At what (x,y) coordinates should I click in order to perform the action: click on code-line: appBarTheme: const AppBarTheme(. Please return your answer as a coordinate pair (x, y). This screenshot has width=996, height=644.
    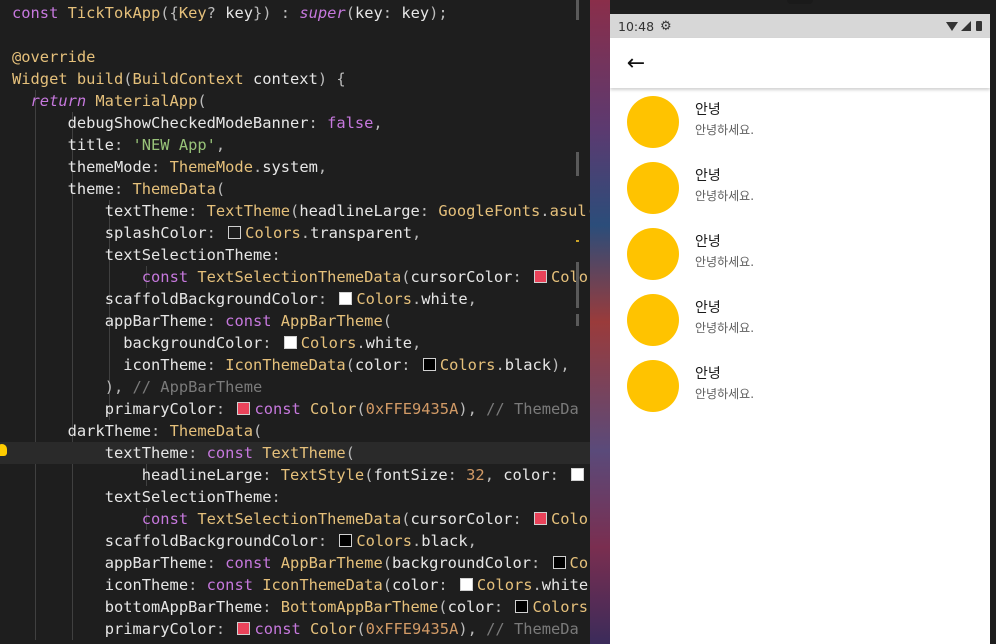
    Looking at the image, I should click on (196, 321).